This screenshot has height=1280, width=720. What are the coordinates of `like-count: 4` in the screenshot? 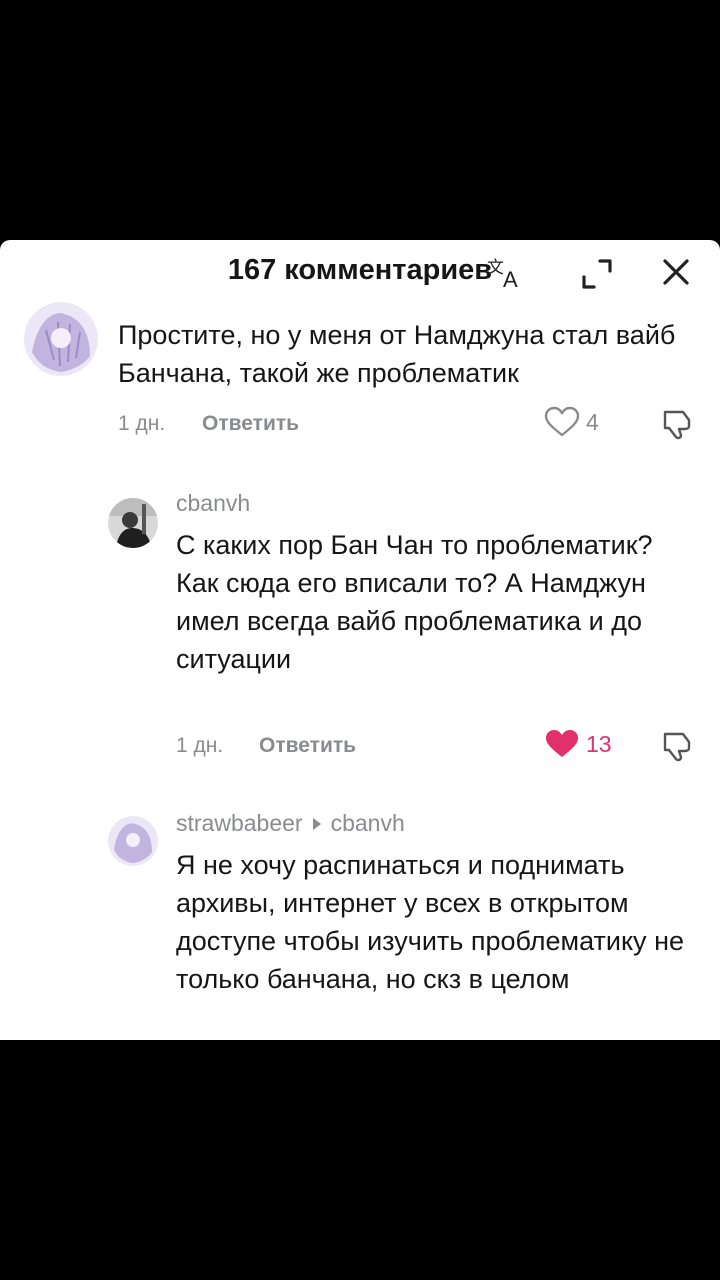 It's located at (592, 421).